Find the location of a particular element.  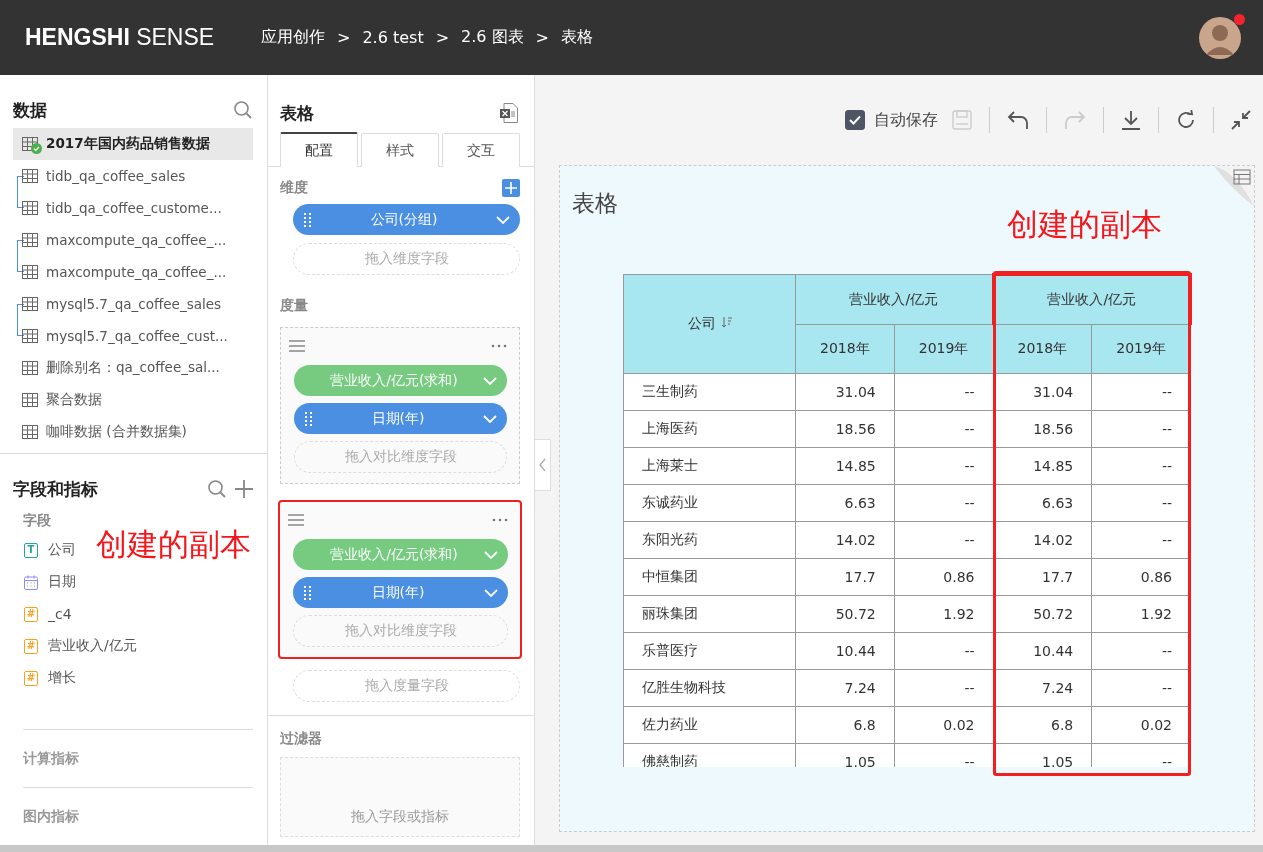

table-cell: 17.7 is located at coordinates (845, 577).